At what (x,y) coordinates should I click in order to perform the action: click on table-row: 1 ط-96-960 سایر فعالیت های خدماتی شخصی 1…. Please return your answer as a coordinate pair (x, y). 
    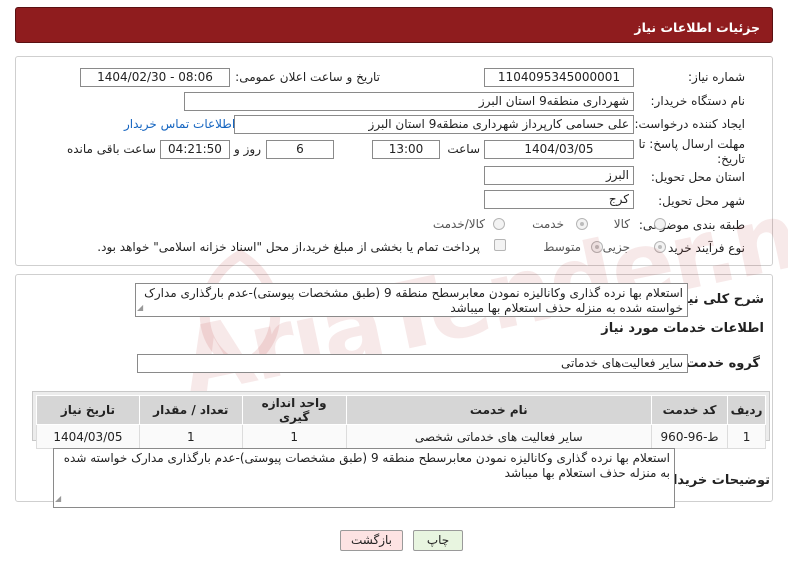
    Looking at the image, I should click on (401, 436).